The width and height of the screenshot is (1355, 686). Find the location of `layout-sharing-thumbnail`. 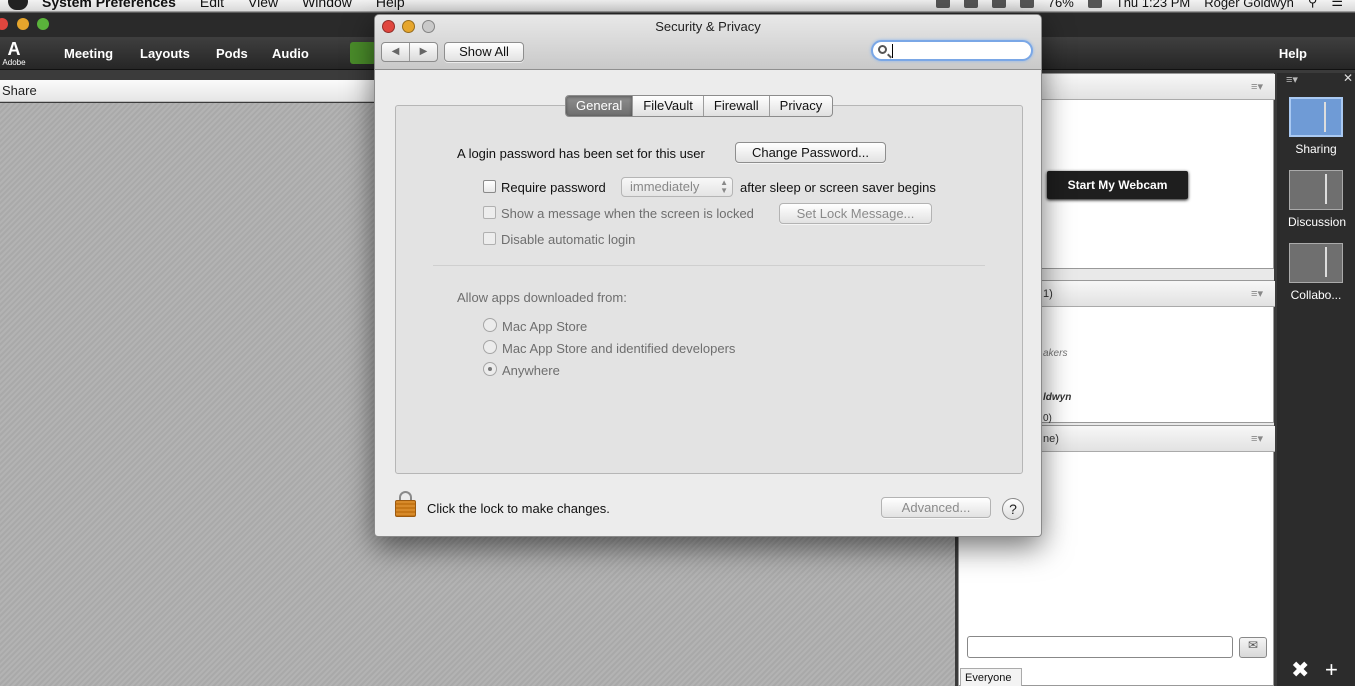

layout-sharing-thumbnail is located at coordinates (1316, 117).